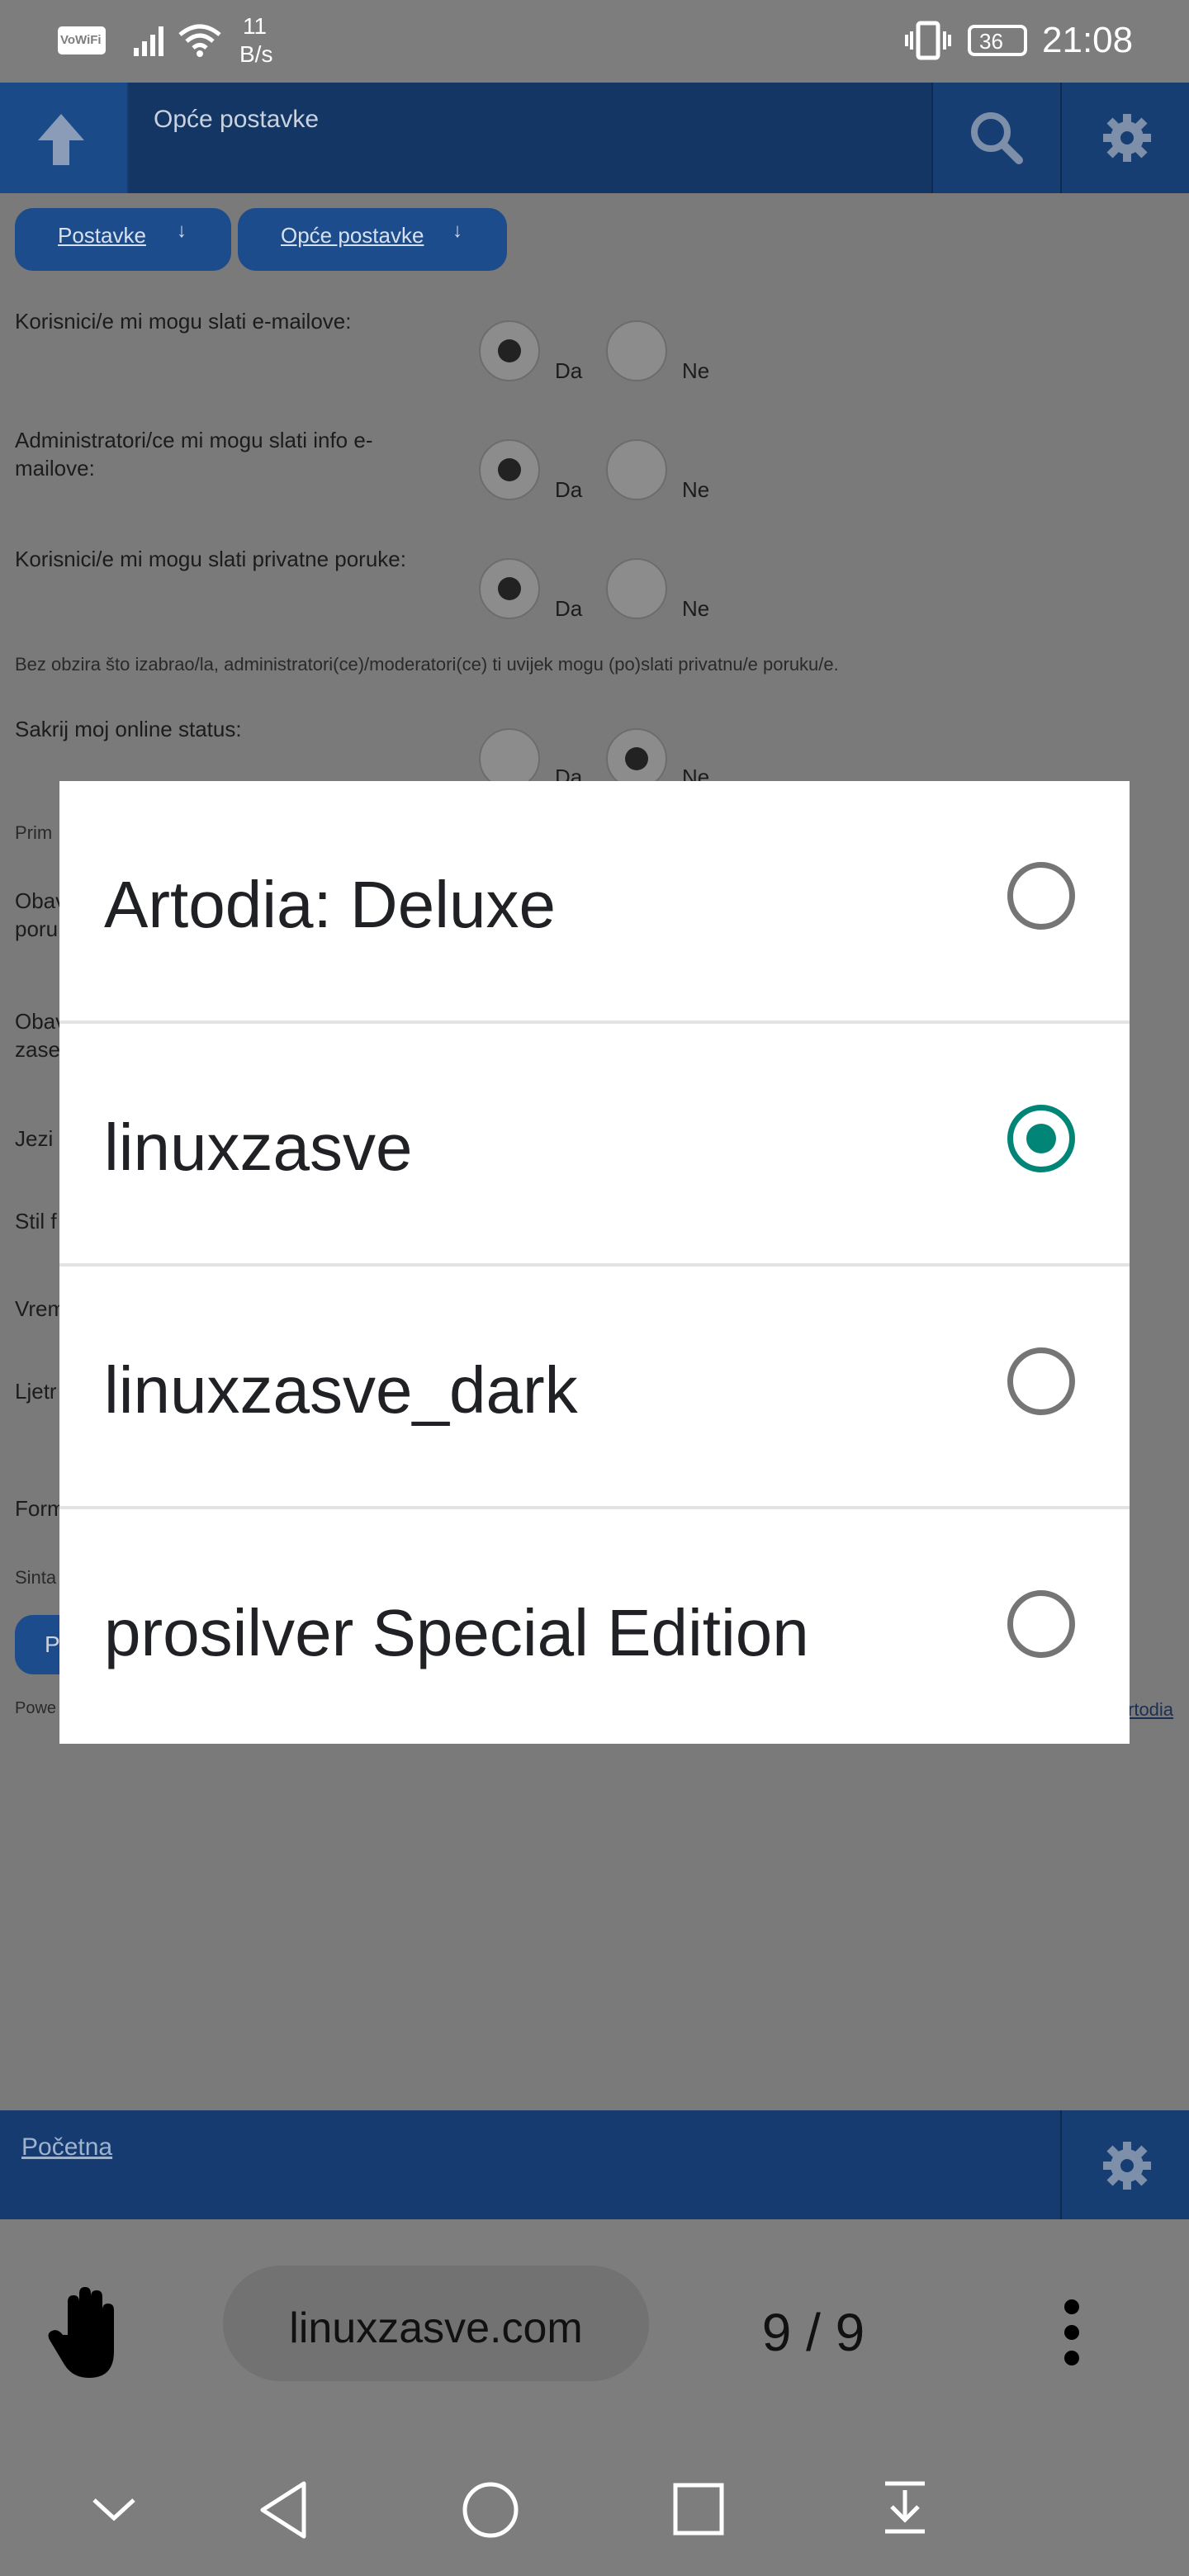  I want to click on partial-label: Jezi, so click(34, 1138).